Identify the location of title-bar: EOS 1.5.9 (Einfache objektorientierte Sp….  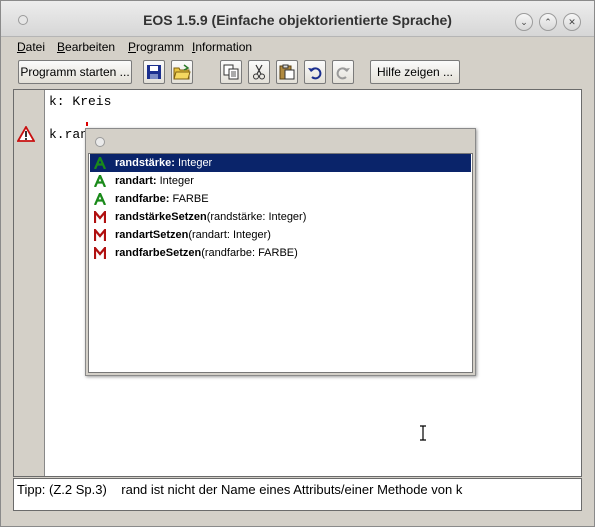
(297, 19).